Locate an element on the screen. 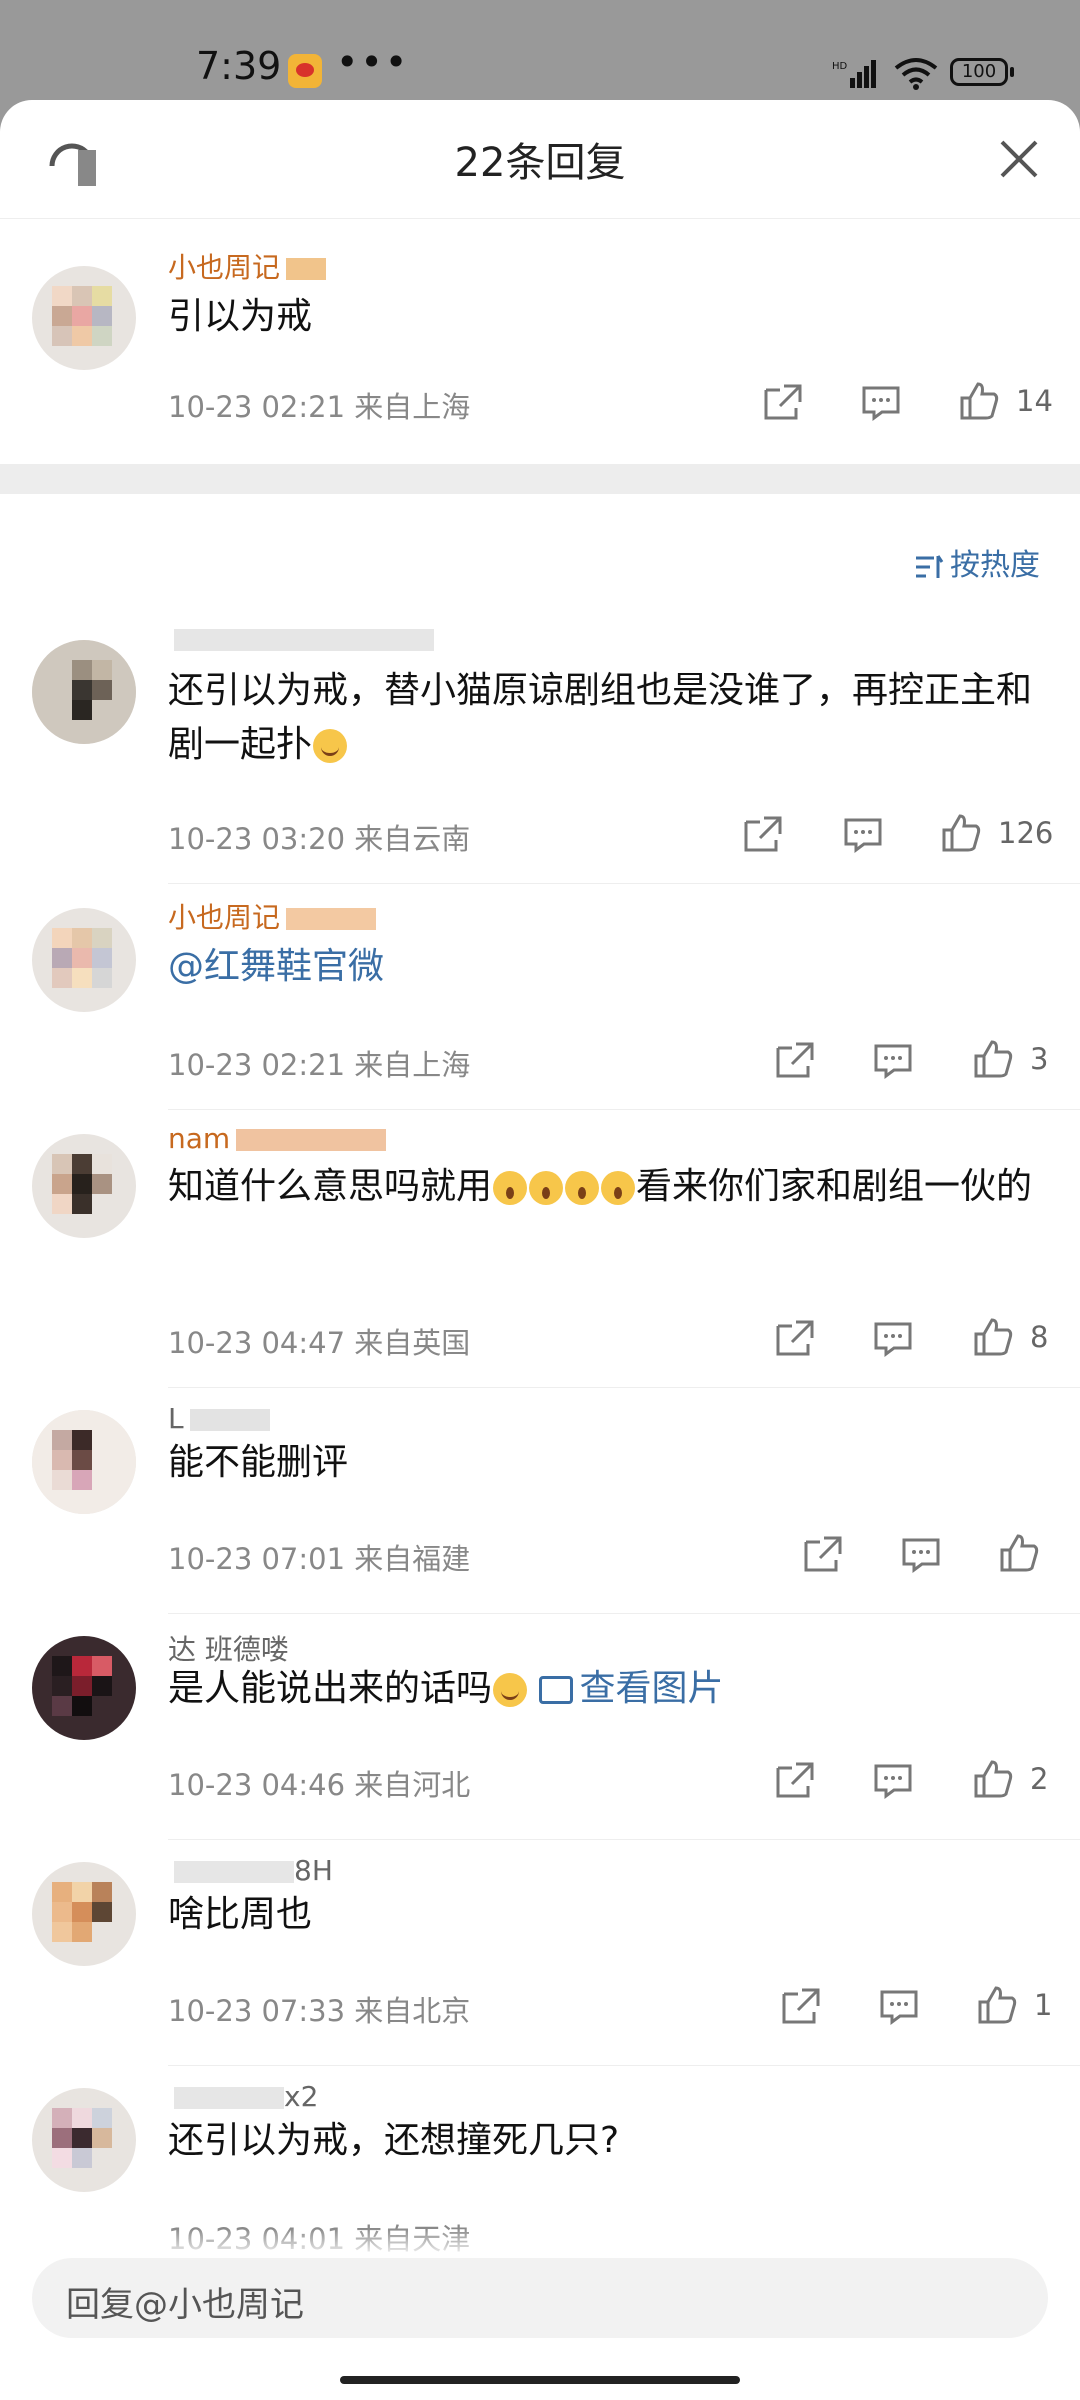 This screenshot has width=1080, height=2400. signal-icon: HD is located at coordinates (854, 74).